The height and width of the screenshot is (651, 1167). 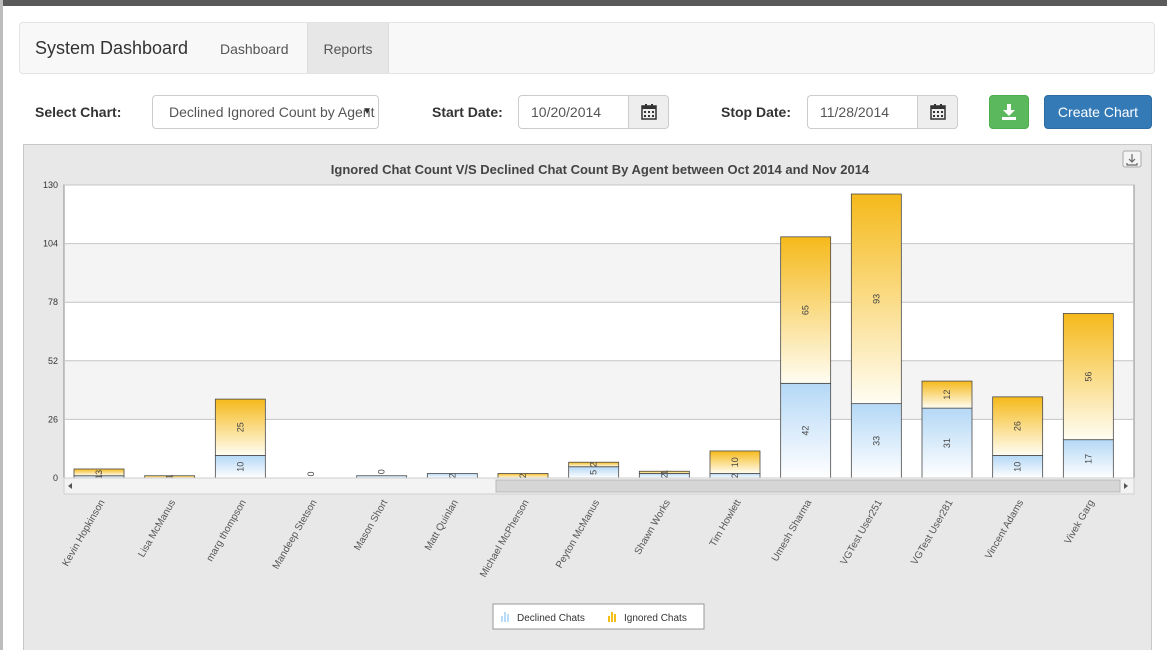 I want to click on y-tick-label: 52, so click(x=53, y=361).